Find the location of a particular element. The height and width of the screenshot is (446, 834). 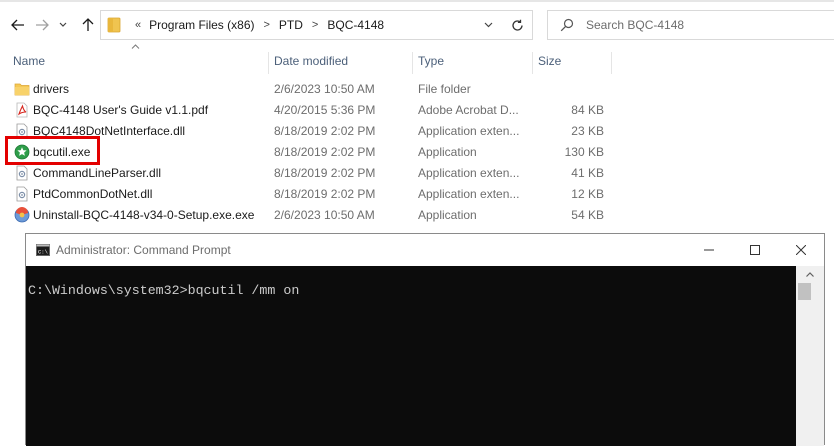

back-button is located at coordinates (18, 25).